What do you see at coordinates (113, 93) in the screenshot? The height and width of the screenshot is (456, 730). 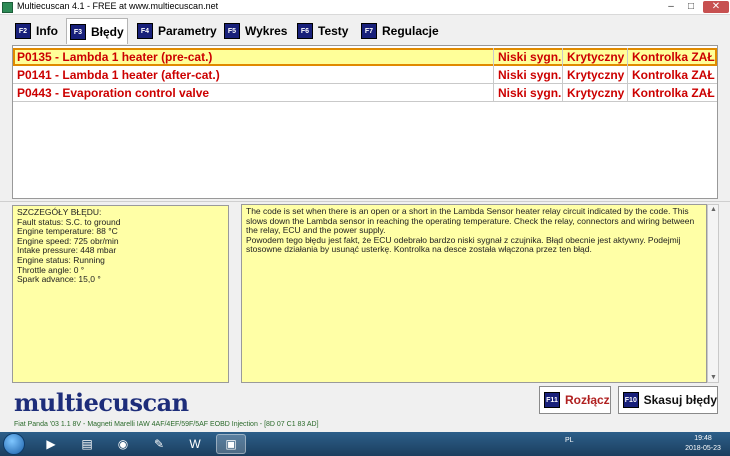 I see `fault-description: P0443 - Evaporation control valve` at bounding box center [113, 93].